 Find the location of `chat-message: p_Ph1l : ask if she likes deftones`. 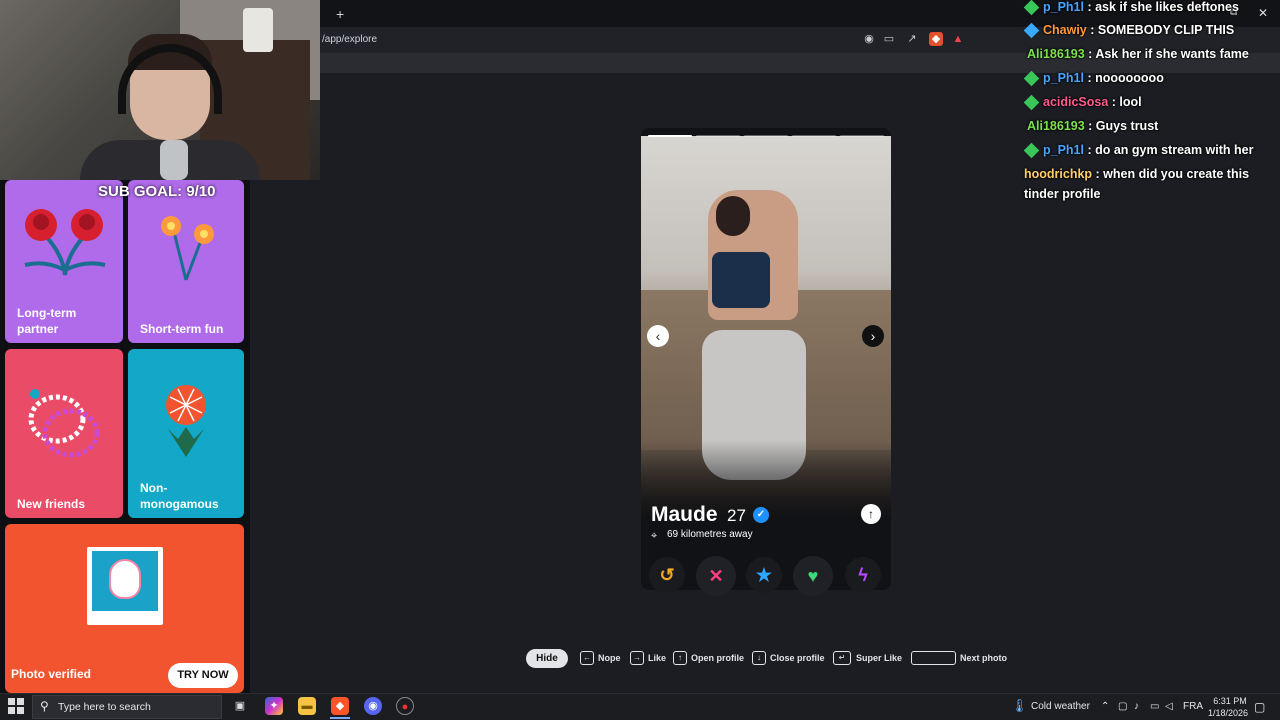

chat-message: p_Ph1l : ask if she likes deftones is located at coordinates (1131, 8).